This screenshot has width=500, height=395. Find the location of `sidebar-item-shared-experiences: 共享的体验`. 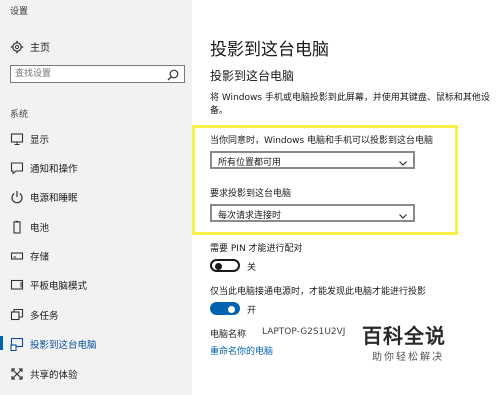

sidebar-item-shared-experiences: 共享的体验 is located at coordinates (96, 373).